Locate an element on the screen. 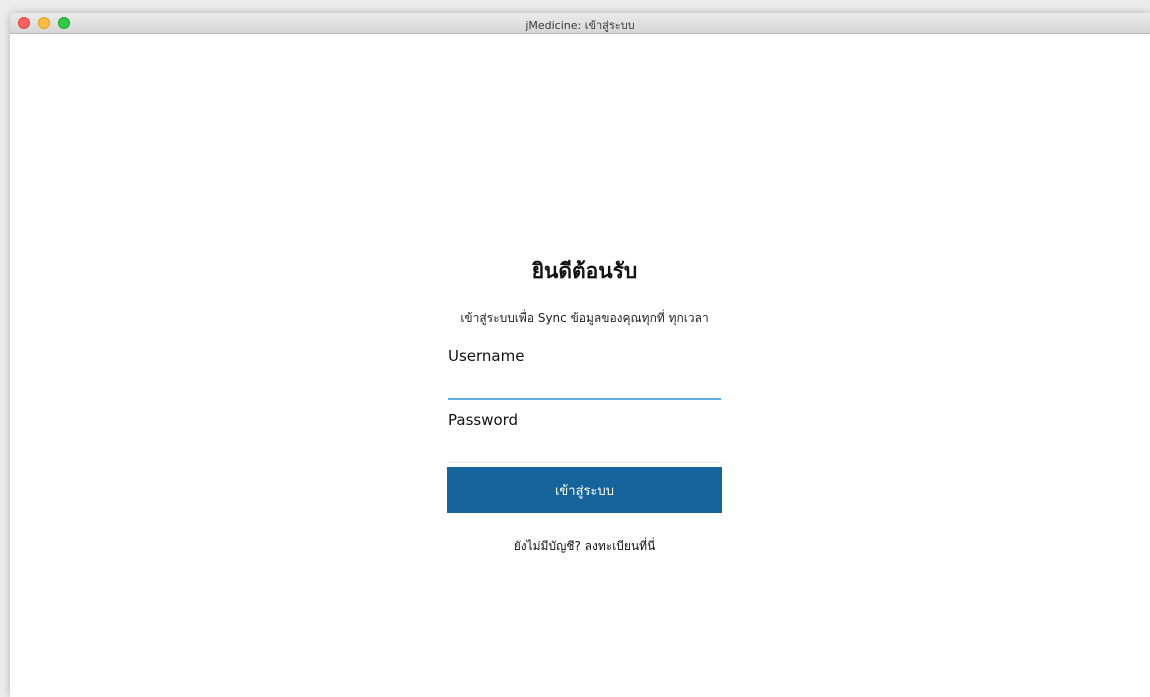 Image resolution: width=1150 pixels, height=697 pixels. register-link: ยังไม่มีบัญชี? ลงทะเบียนที่นี่ is located at coordinates (584, 546).